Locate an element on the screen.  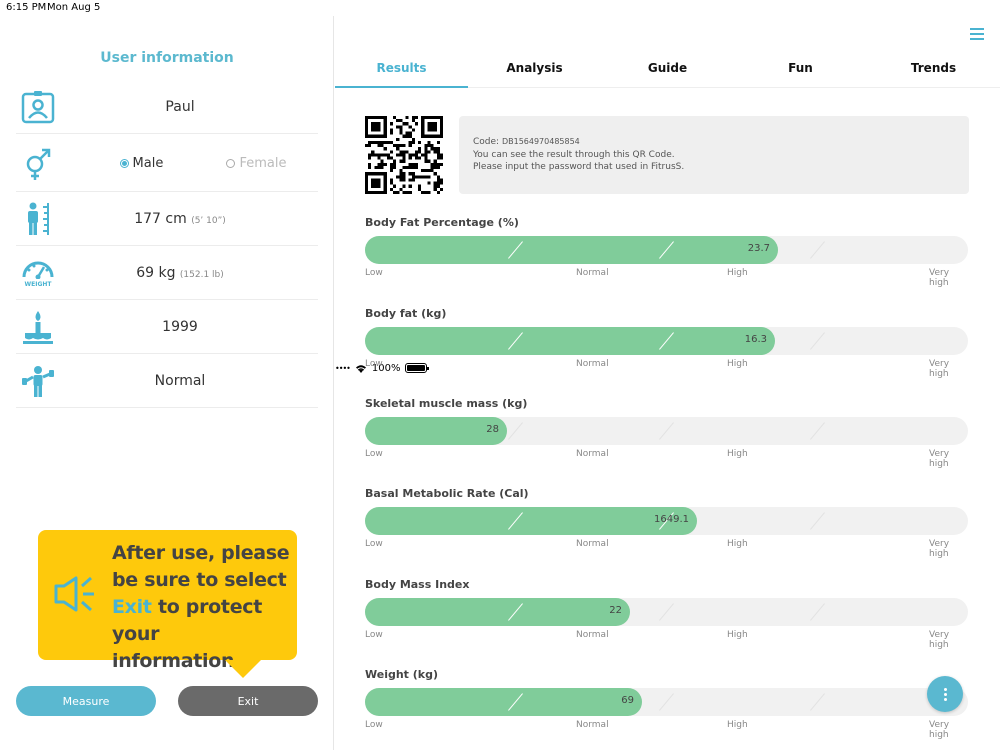
weight-row: WEIGHT 69 kg (152.1 lb) is located at coordinates (167, 273).